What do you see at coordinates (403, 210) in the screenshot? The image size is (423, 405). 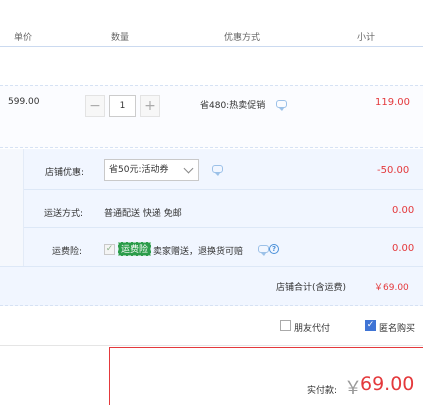 I see `shipping-amount: 0.00` at bounding box center [403, 210].